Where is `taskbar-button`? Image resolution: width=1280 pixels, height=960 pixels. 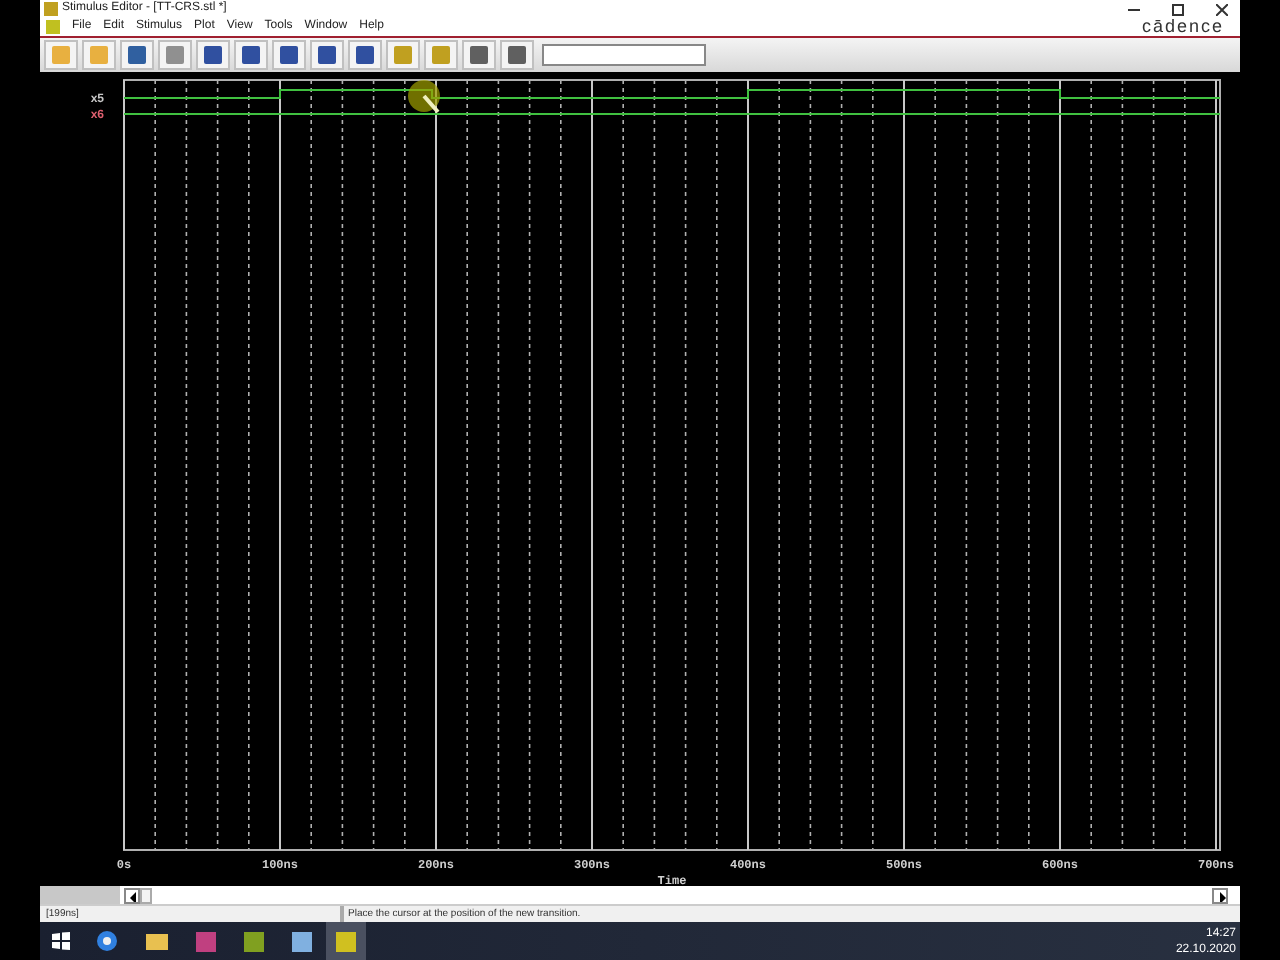 taskbar-button is located at coordinates (346, 941).